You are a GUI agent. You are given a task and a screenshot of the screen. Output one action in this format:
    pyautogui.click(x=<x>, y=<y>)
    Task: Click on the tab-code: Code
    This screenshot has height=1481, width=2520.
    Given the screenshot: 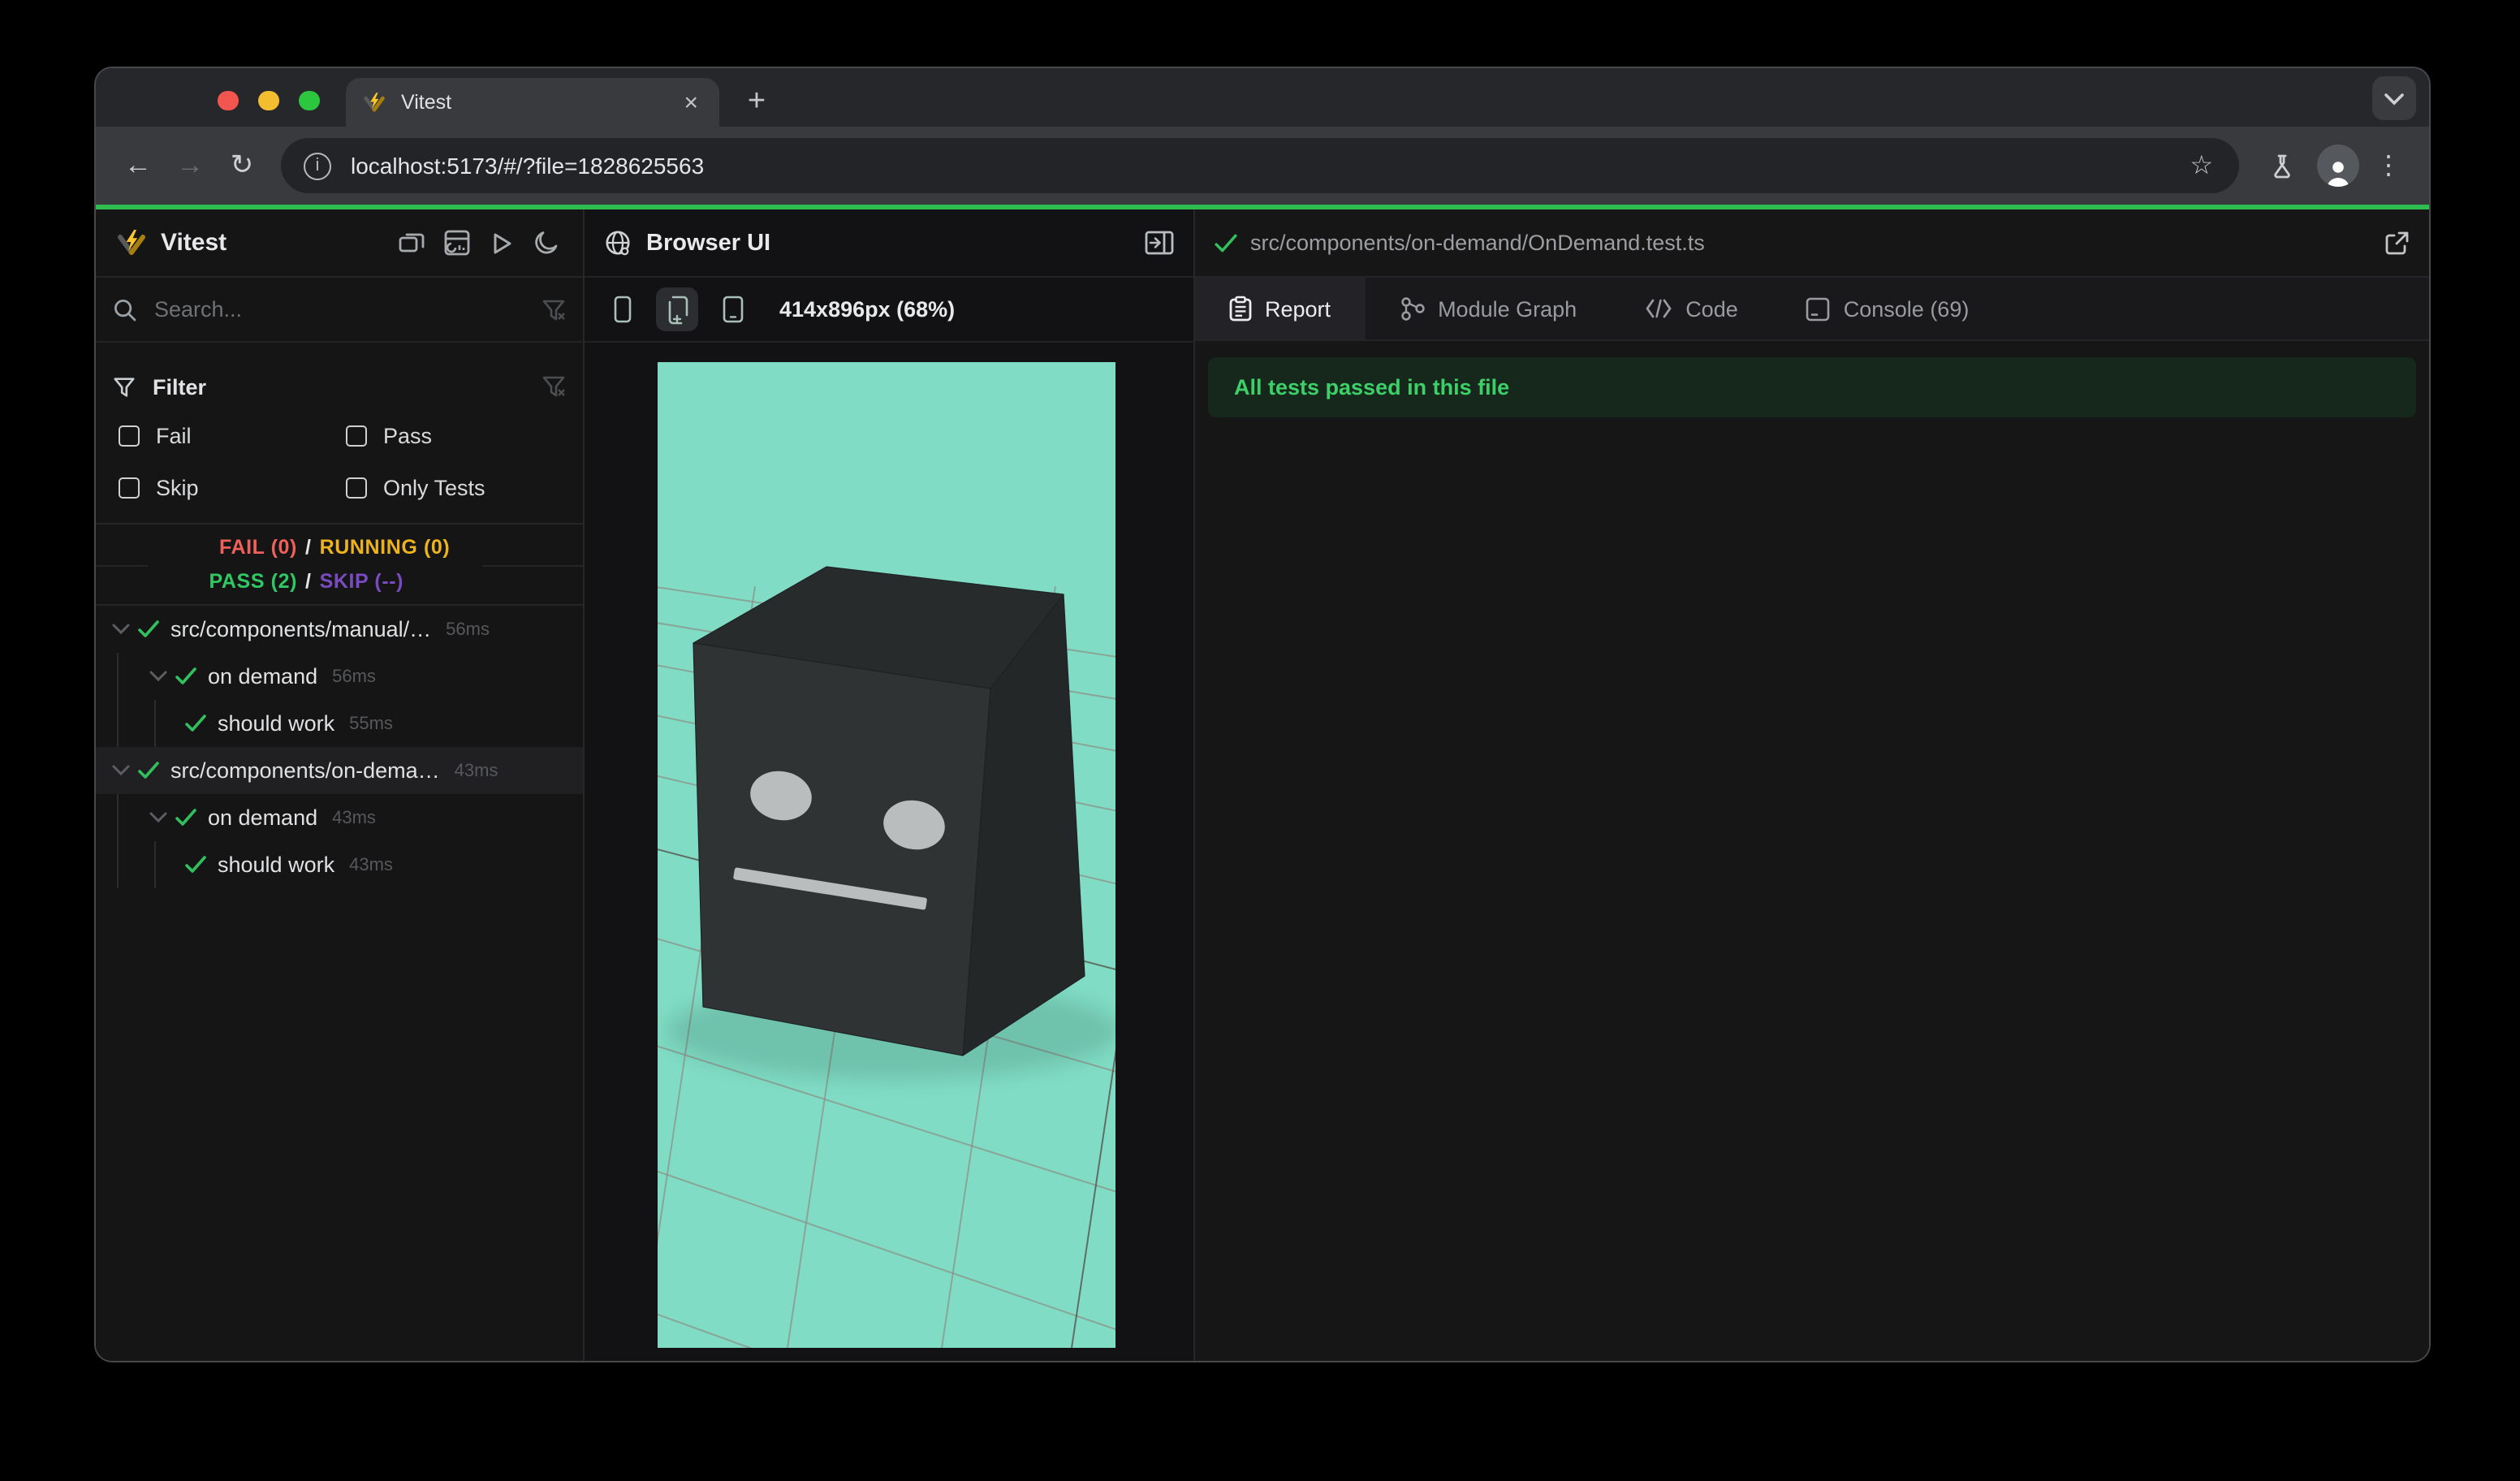 What is the action you would take?
    pyautogui.click(x=1691, y=308)
    